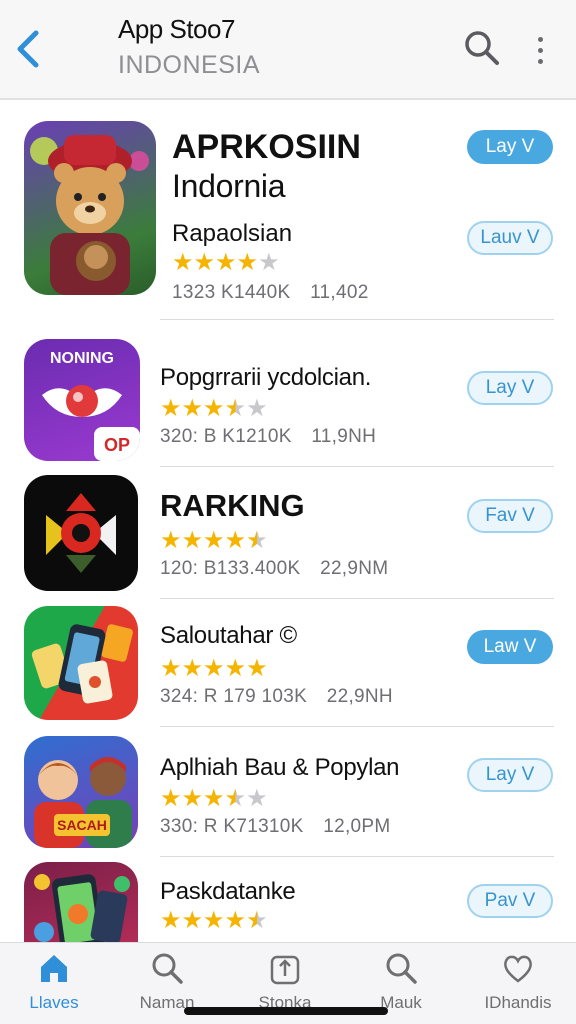 Image resolution: width=576 pixels, height=1024 pixels. Describe the element at coordinates (226, 436) in the screenshot. I see `app-downloads: 320: B K1210K` at that location.